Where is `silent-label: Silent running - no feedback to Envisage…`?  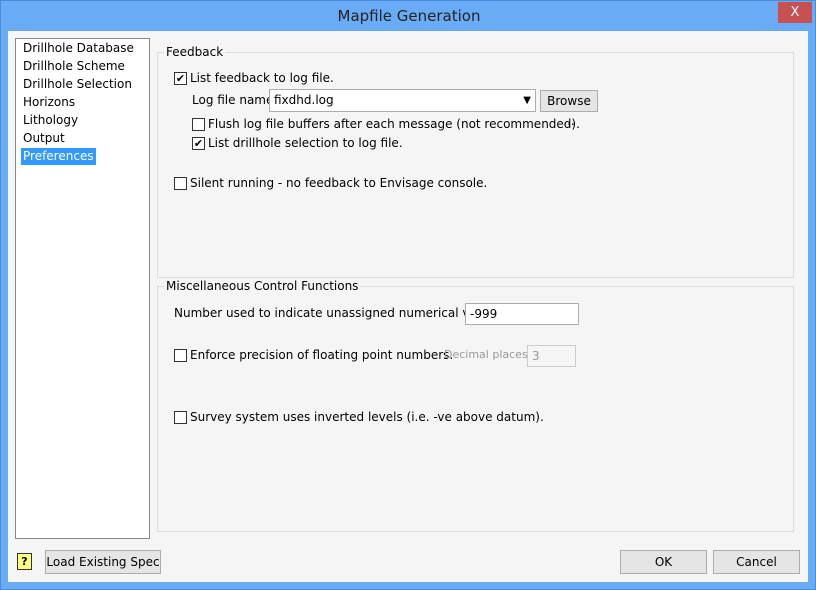 silent-label: Silent running - no feedback to Envisage… is located at coordinates (339, 183).